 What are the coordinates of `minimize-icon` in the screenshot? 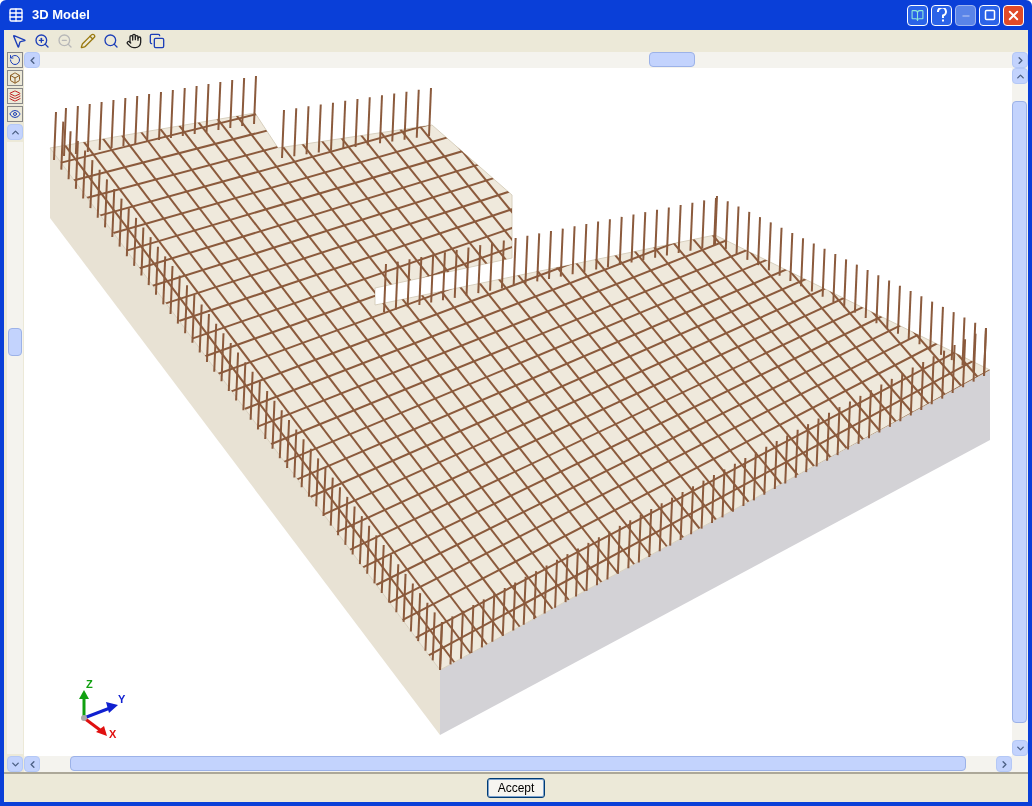 It's located at (965, 15).